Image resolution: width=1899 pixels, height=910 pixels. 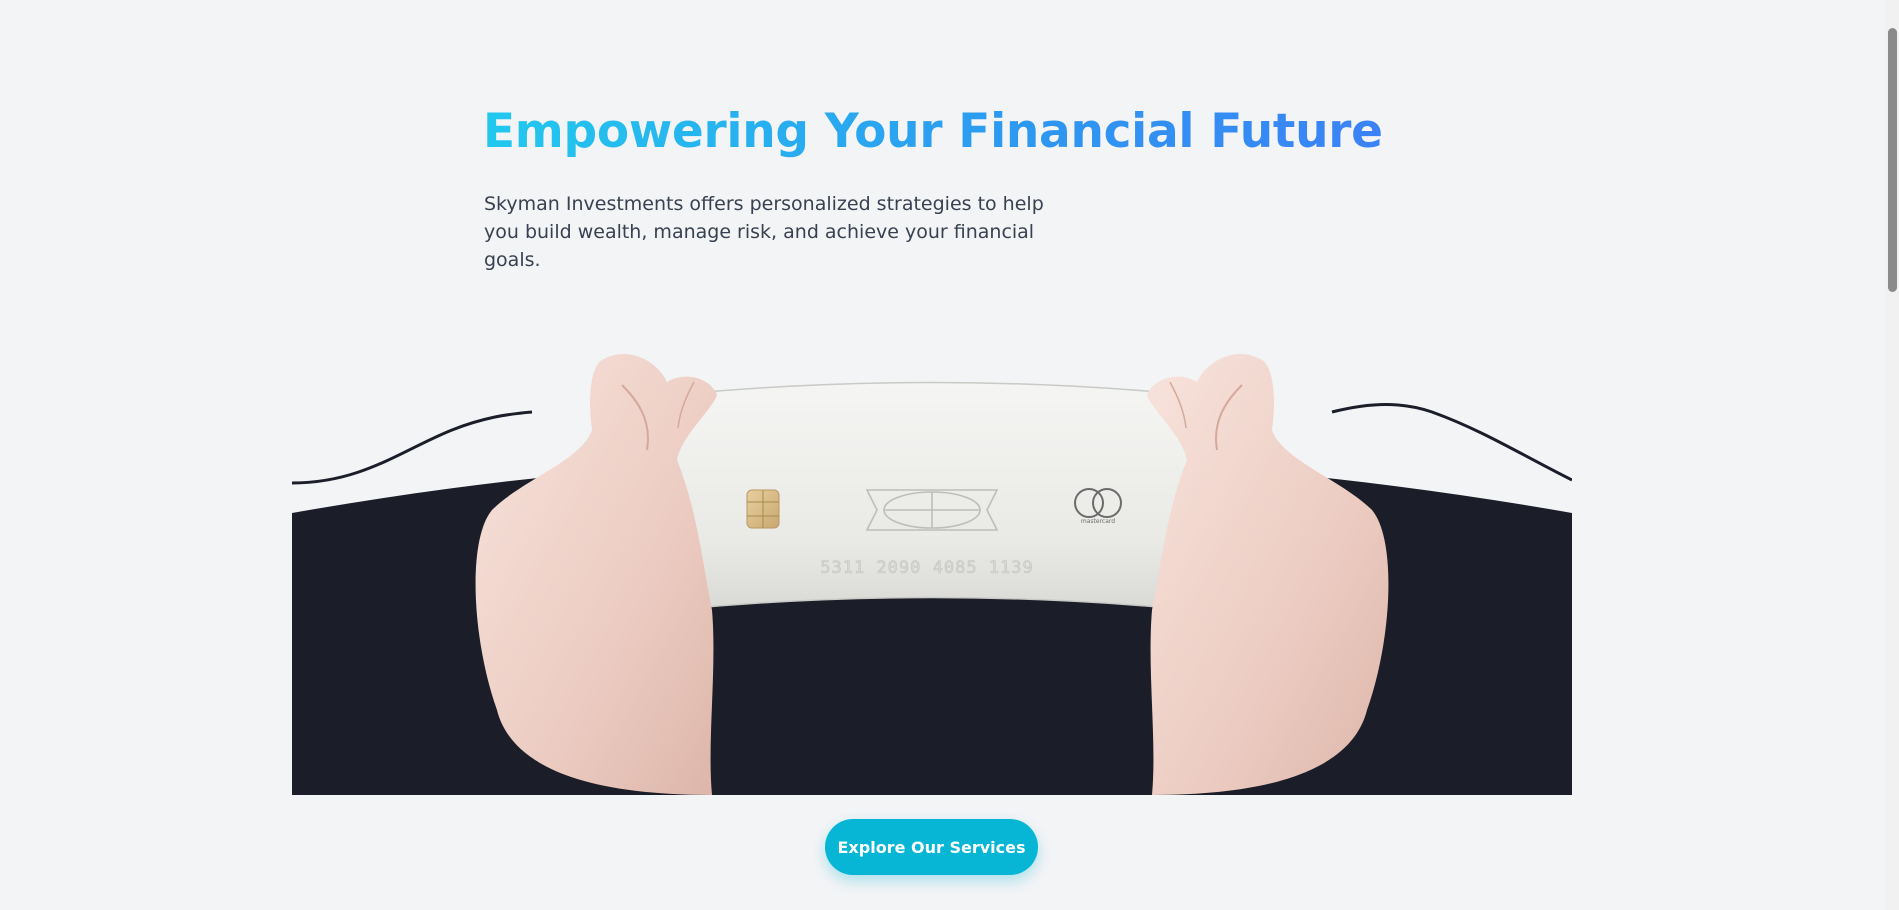 What do you see at coordinates (763, 509) in the screenshot?
I see `card-chip-icon` at bounding box center [763, 509].